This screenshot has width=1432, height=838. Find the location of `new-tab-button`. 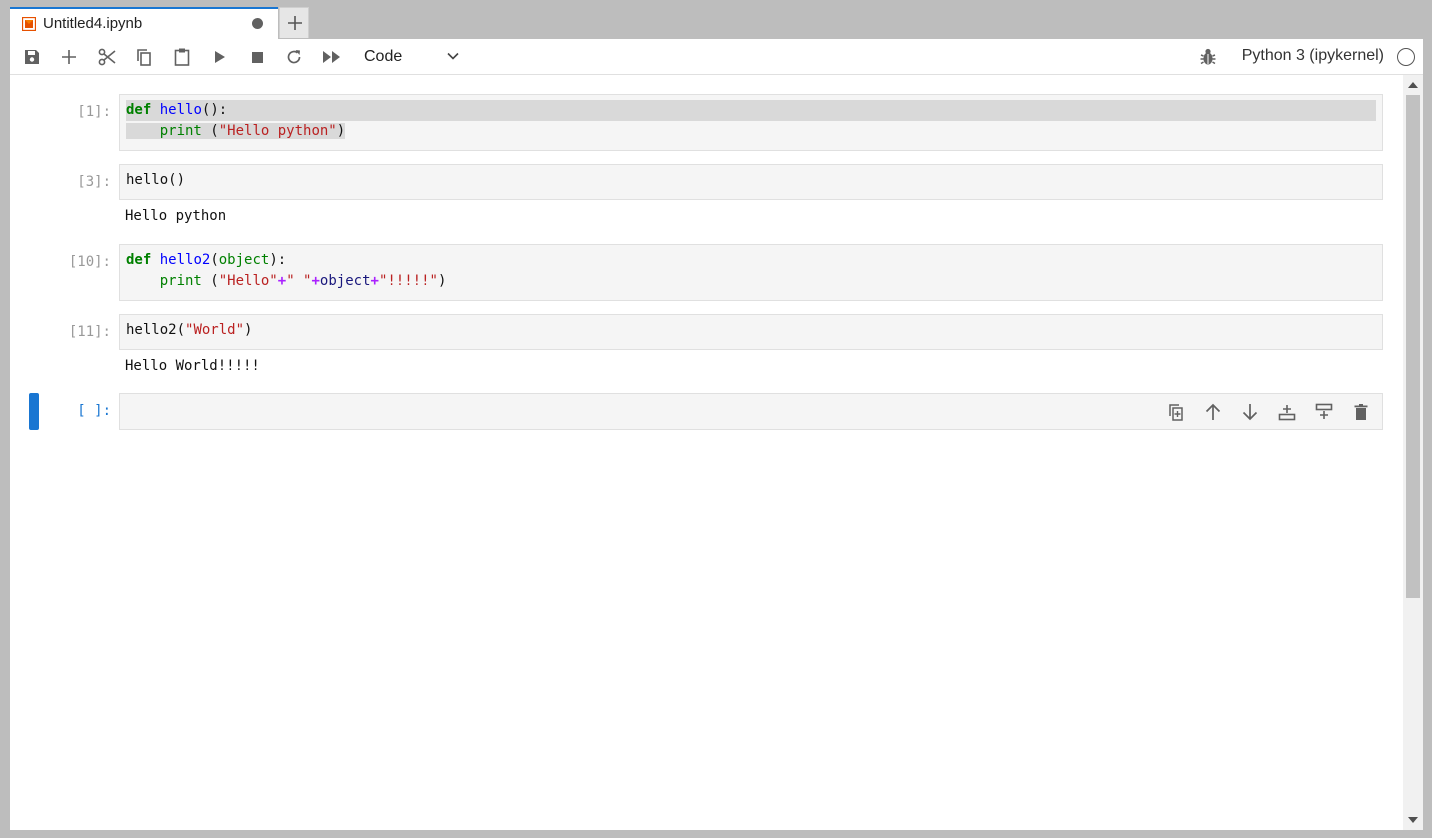

new-tab-button is located at coordinates (294, 22).